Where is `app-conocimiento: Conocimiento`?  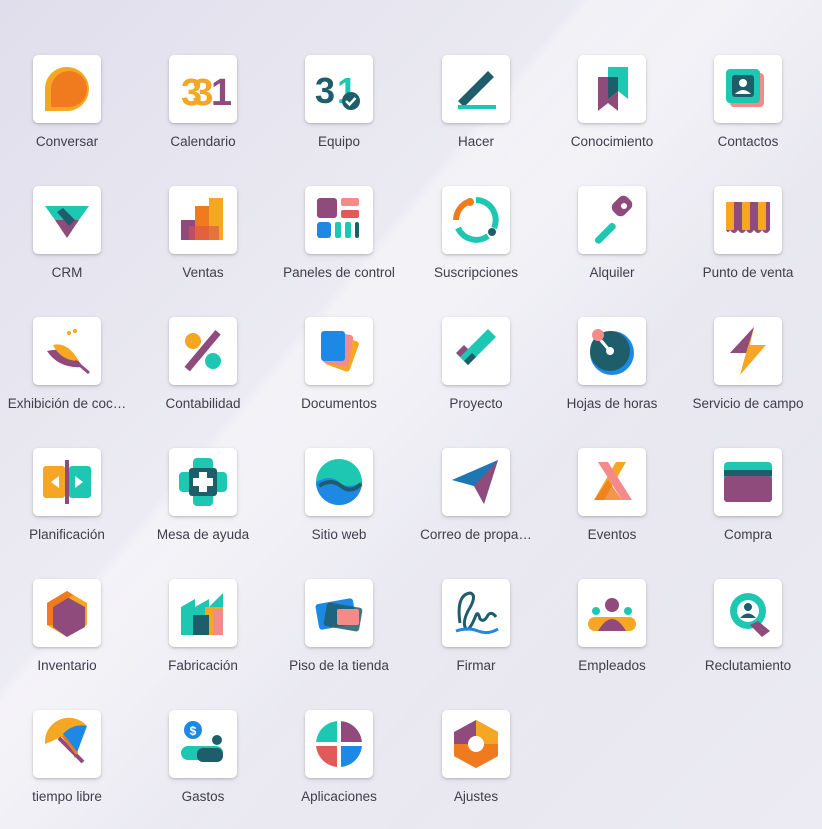 app-conocimiento: Conocimiento is located at coordinates (612, 108).